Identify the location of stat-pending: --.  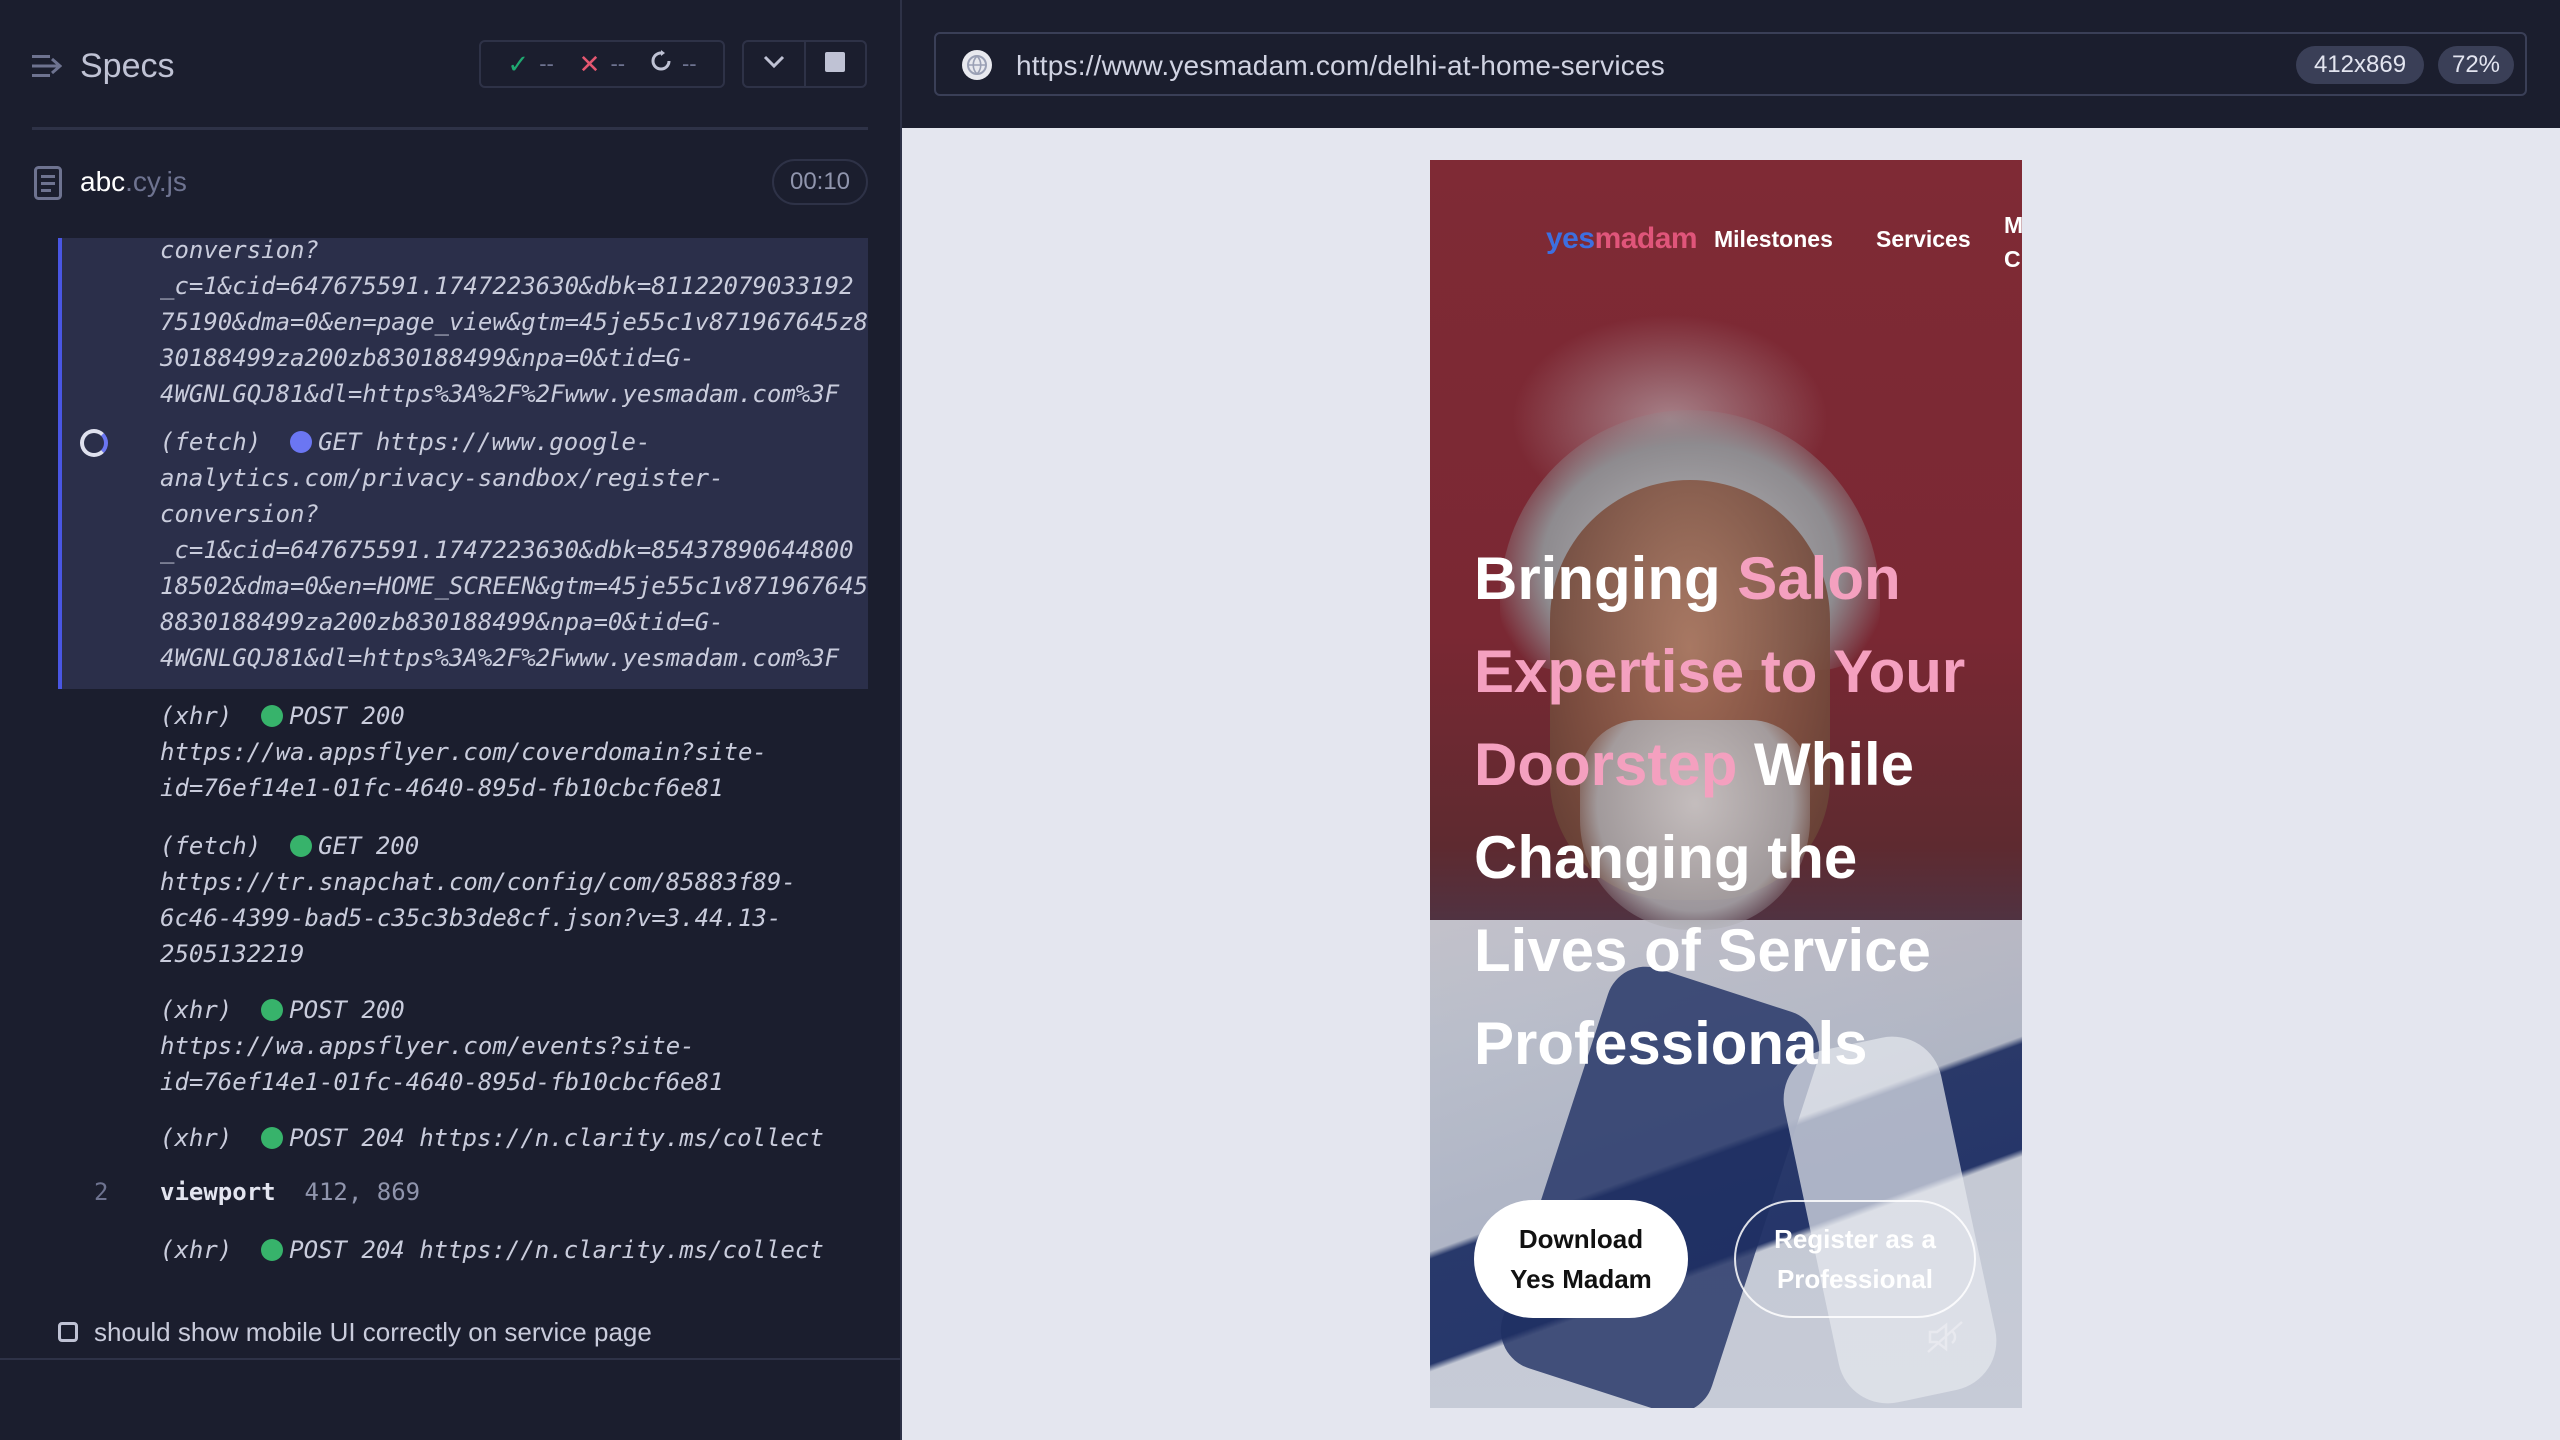
(673, 64).